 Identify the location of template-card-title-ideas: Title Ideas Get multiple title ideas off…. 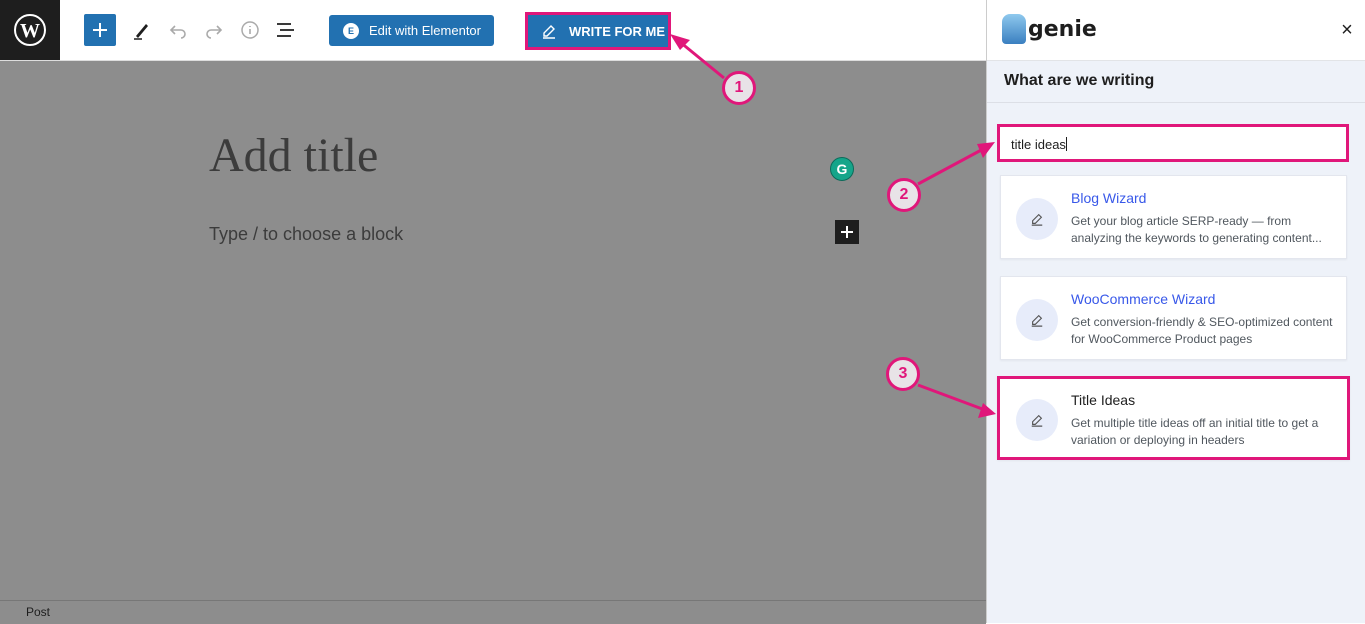
(1173, 418).